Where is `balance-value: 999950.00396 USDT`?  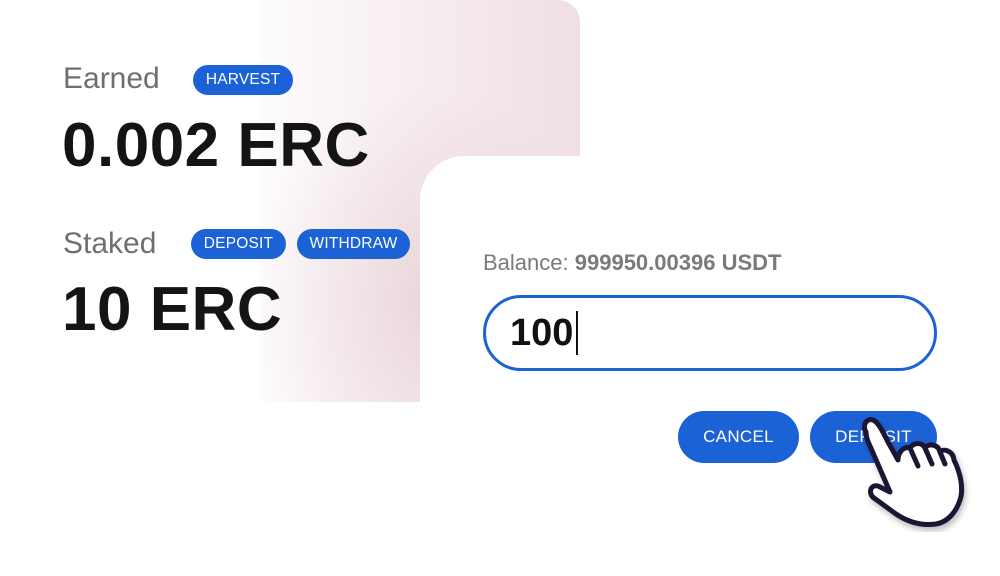
balance-value: 999950.00396 USDT is located at coordinates (678, 262).